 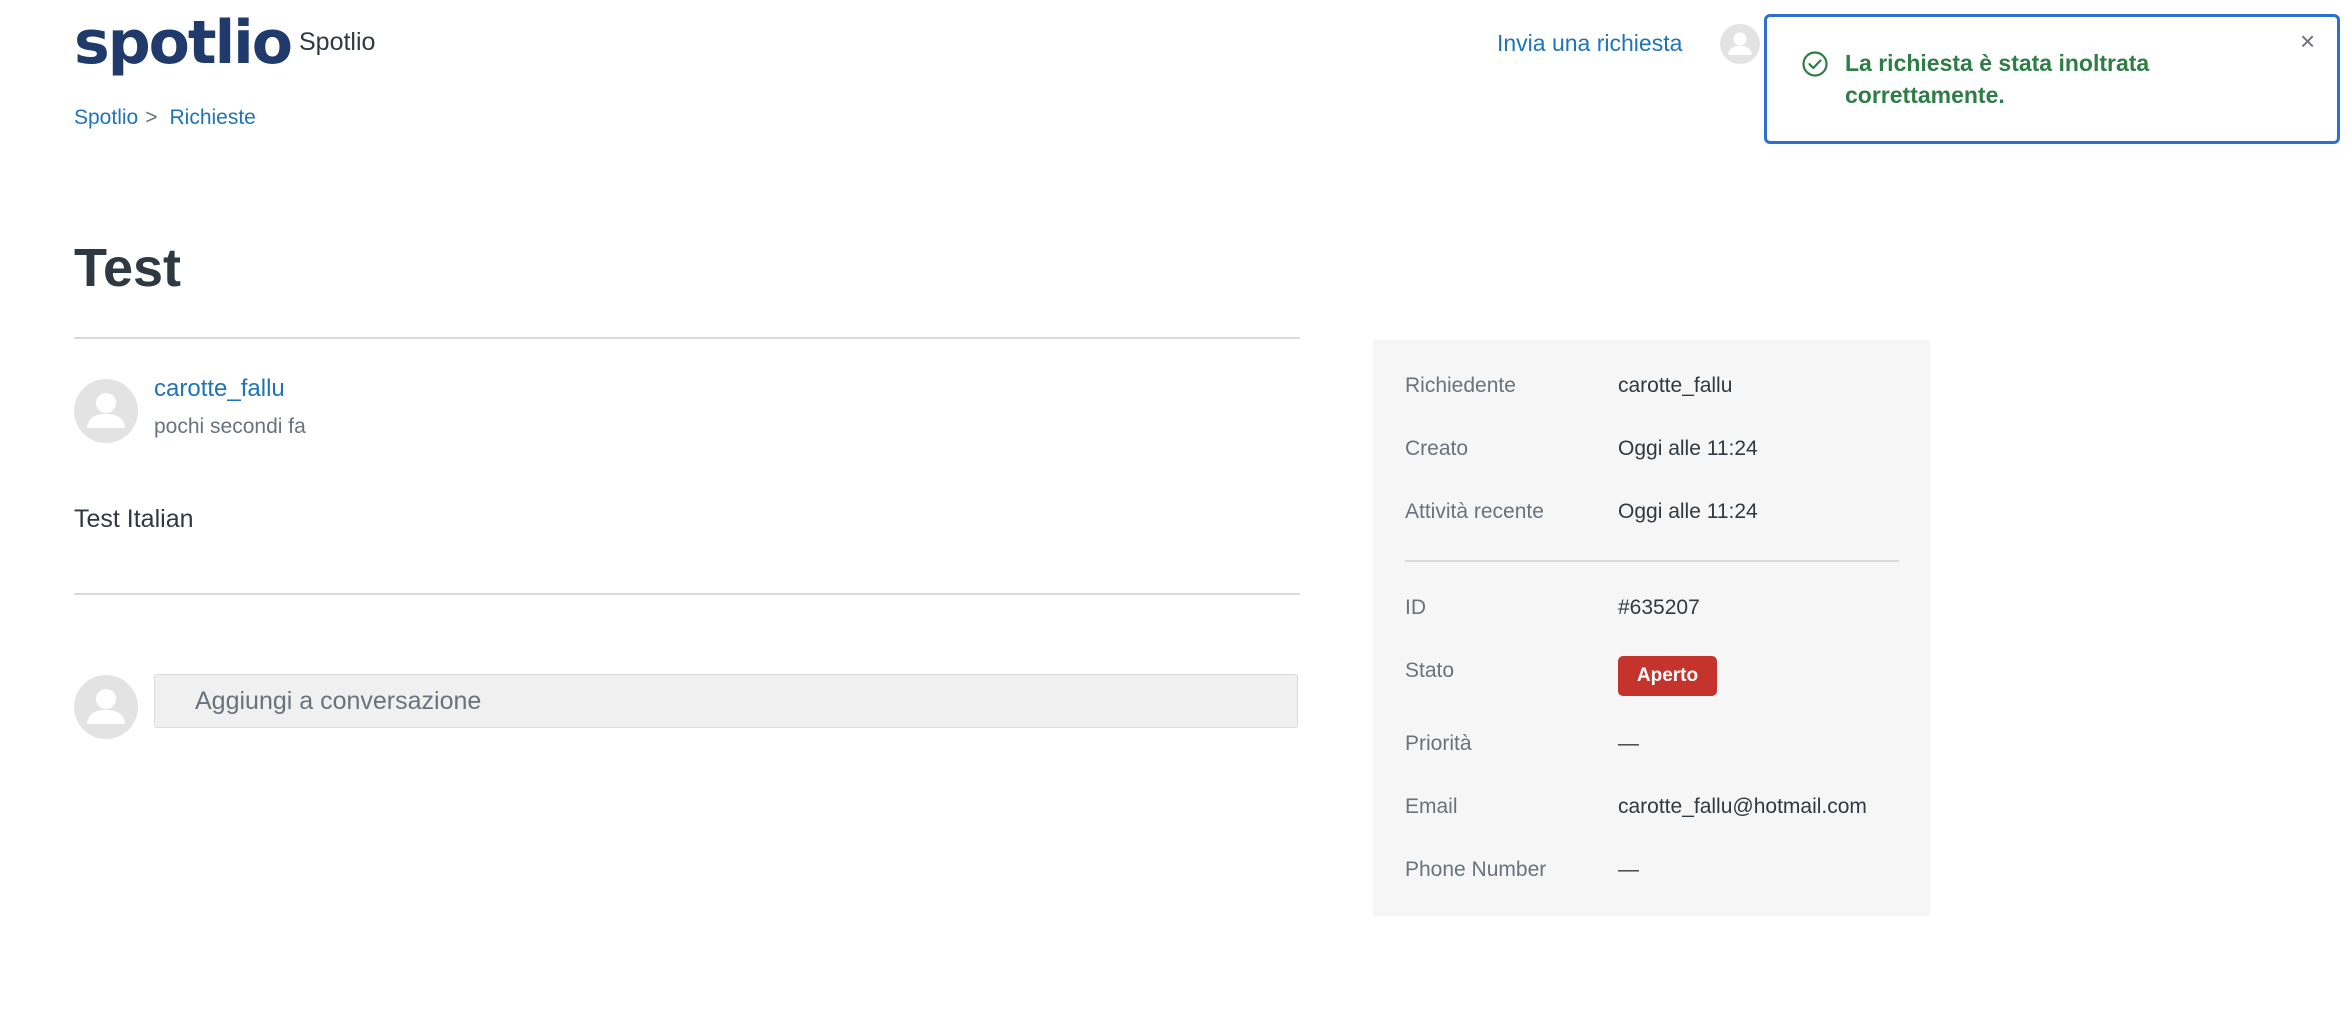 I want to click on page-title: Test, so click(x=128, y=268).